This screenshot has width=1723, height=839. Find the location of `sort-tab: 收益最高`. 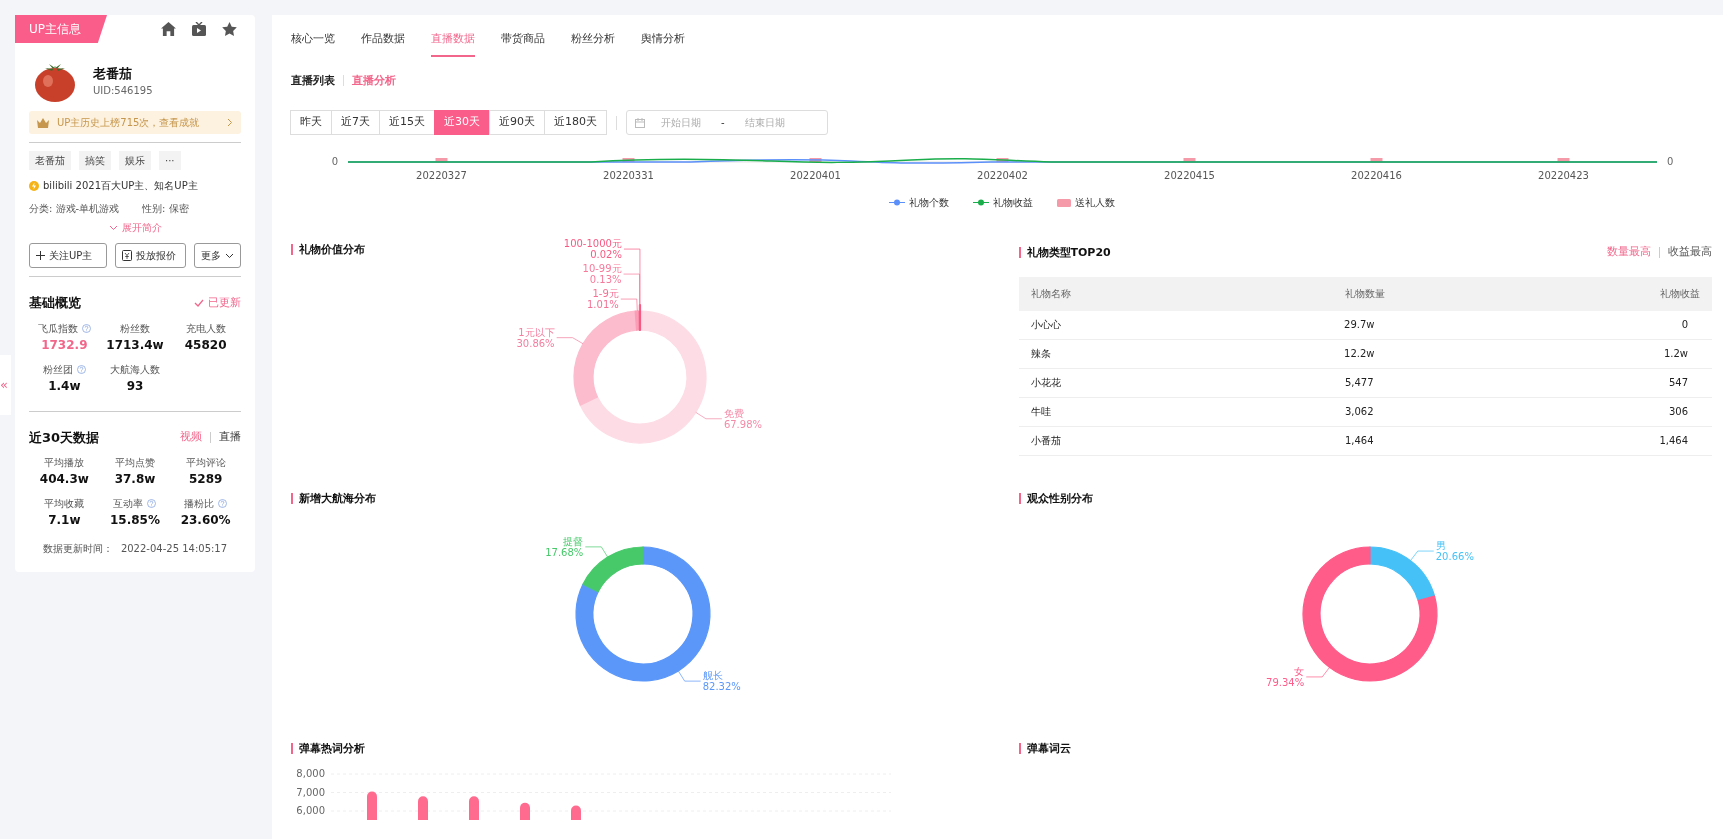

sort-tab: 收益最高 is located at coordinates (1690, 252).